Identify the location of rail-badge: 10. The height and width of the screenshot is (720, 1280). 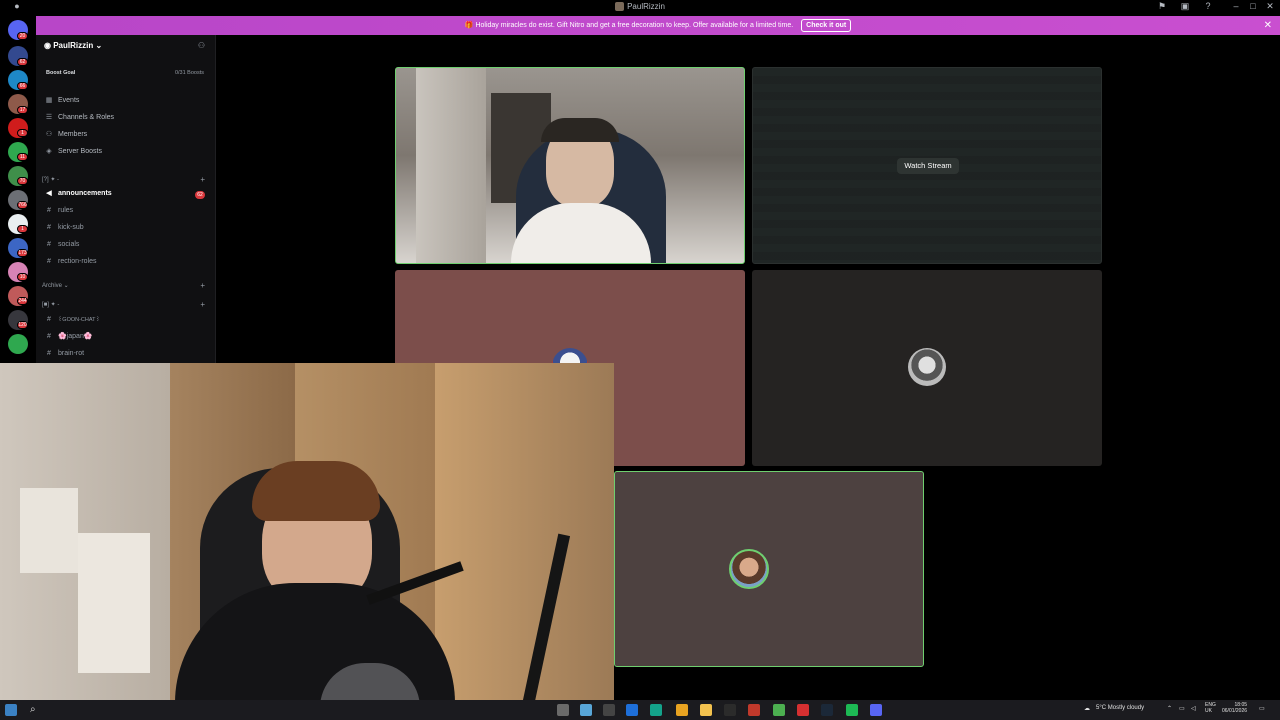
(22, 277).